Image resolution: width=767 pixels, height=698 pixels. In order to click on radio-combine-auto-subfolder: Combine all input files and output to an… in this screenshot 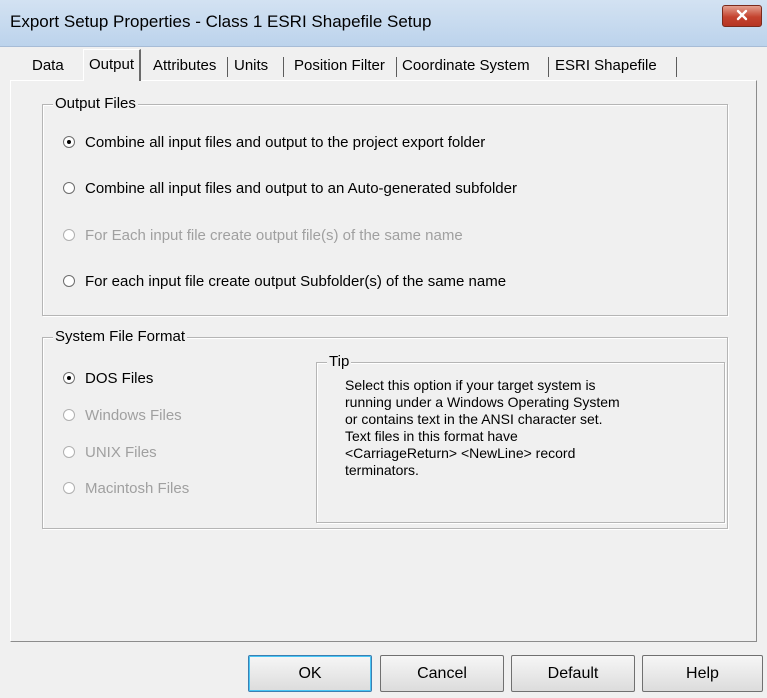, I will do `click(290, 188)`.